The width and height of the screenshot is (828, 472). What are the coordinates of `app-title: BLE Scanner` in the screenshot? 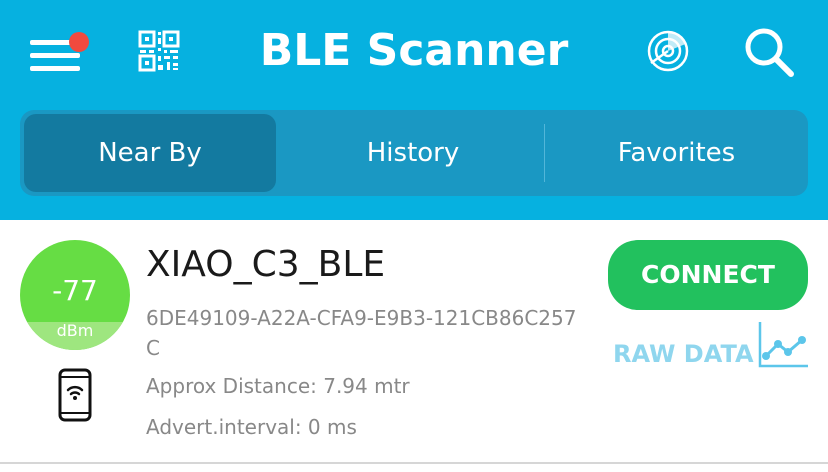 It's located at (414, 50).